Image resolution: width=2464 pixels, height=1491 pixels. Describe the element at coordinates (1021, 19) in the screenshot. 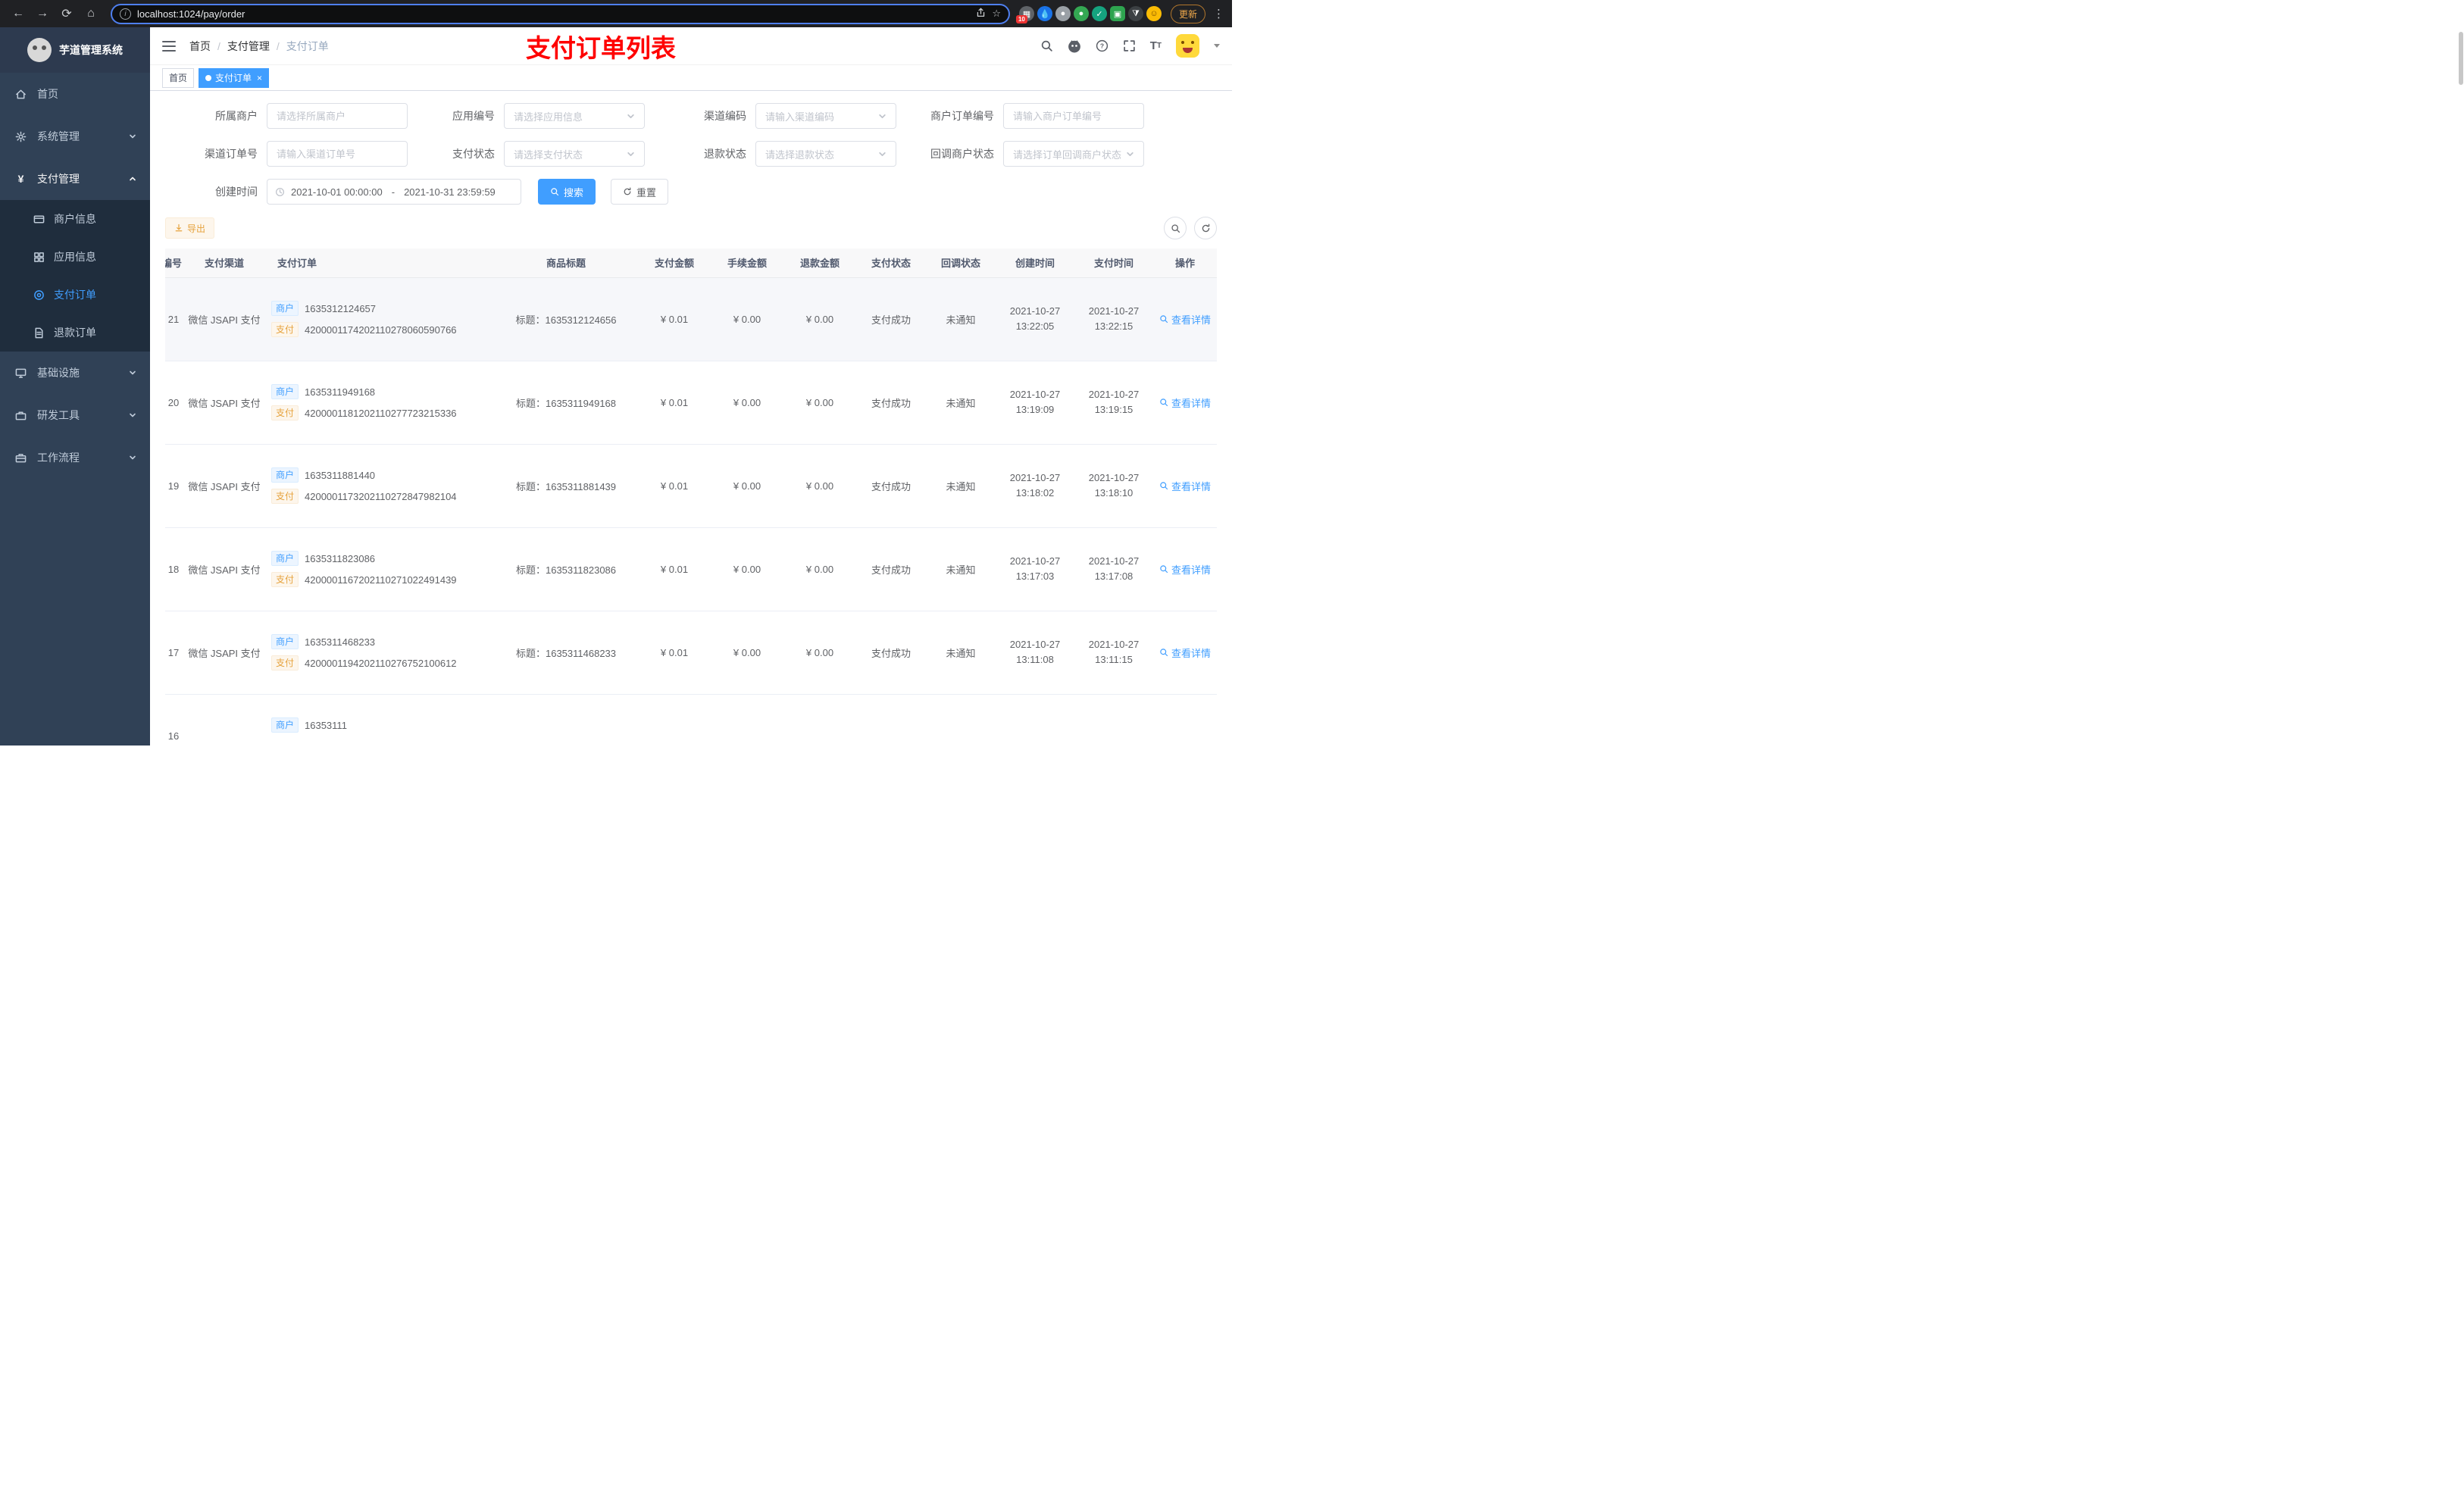

I see `extension-badge: 10` at that location.